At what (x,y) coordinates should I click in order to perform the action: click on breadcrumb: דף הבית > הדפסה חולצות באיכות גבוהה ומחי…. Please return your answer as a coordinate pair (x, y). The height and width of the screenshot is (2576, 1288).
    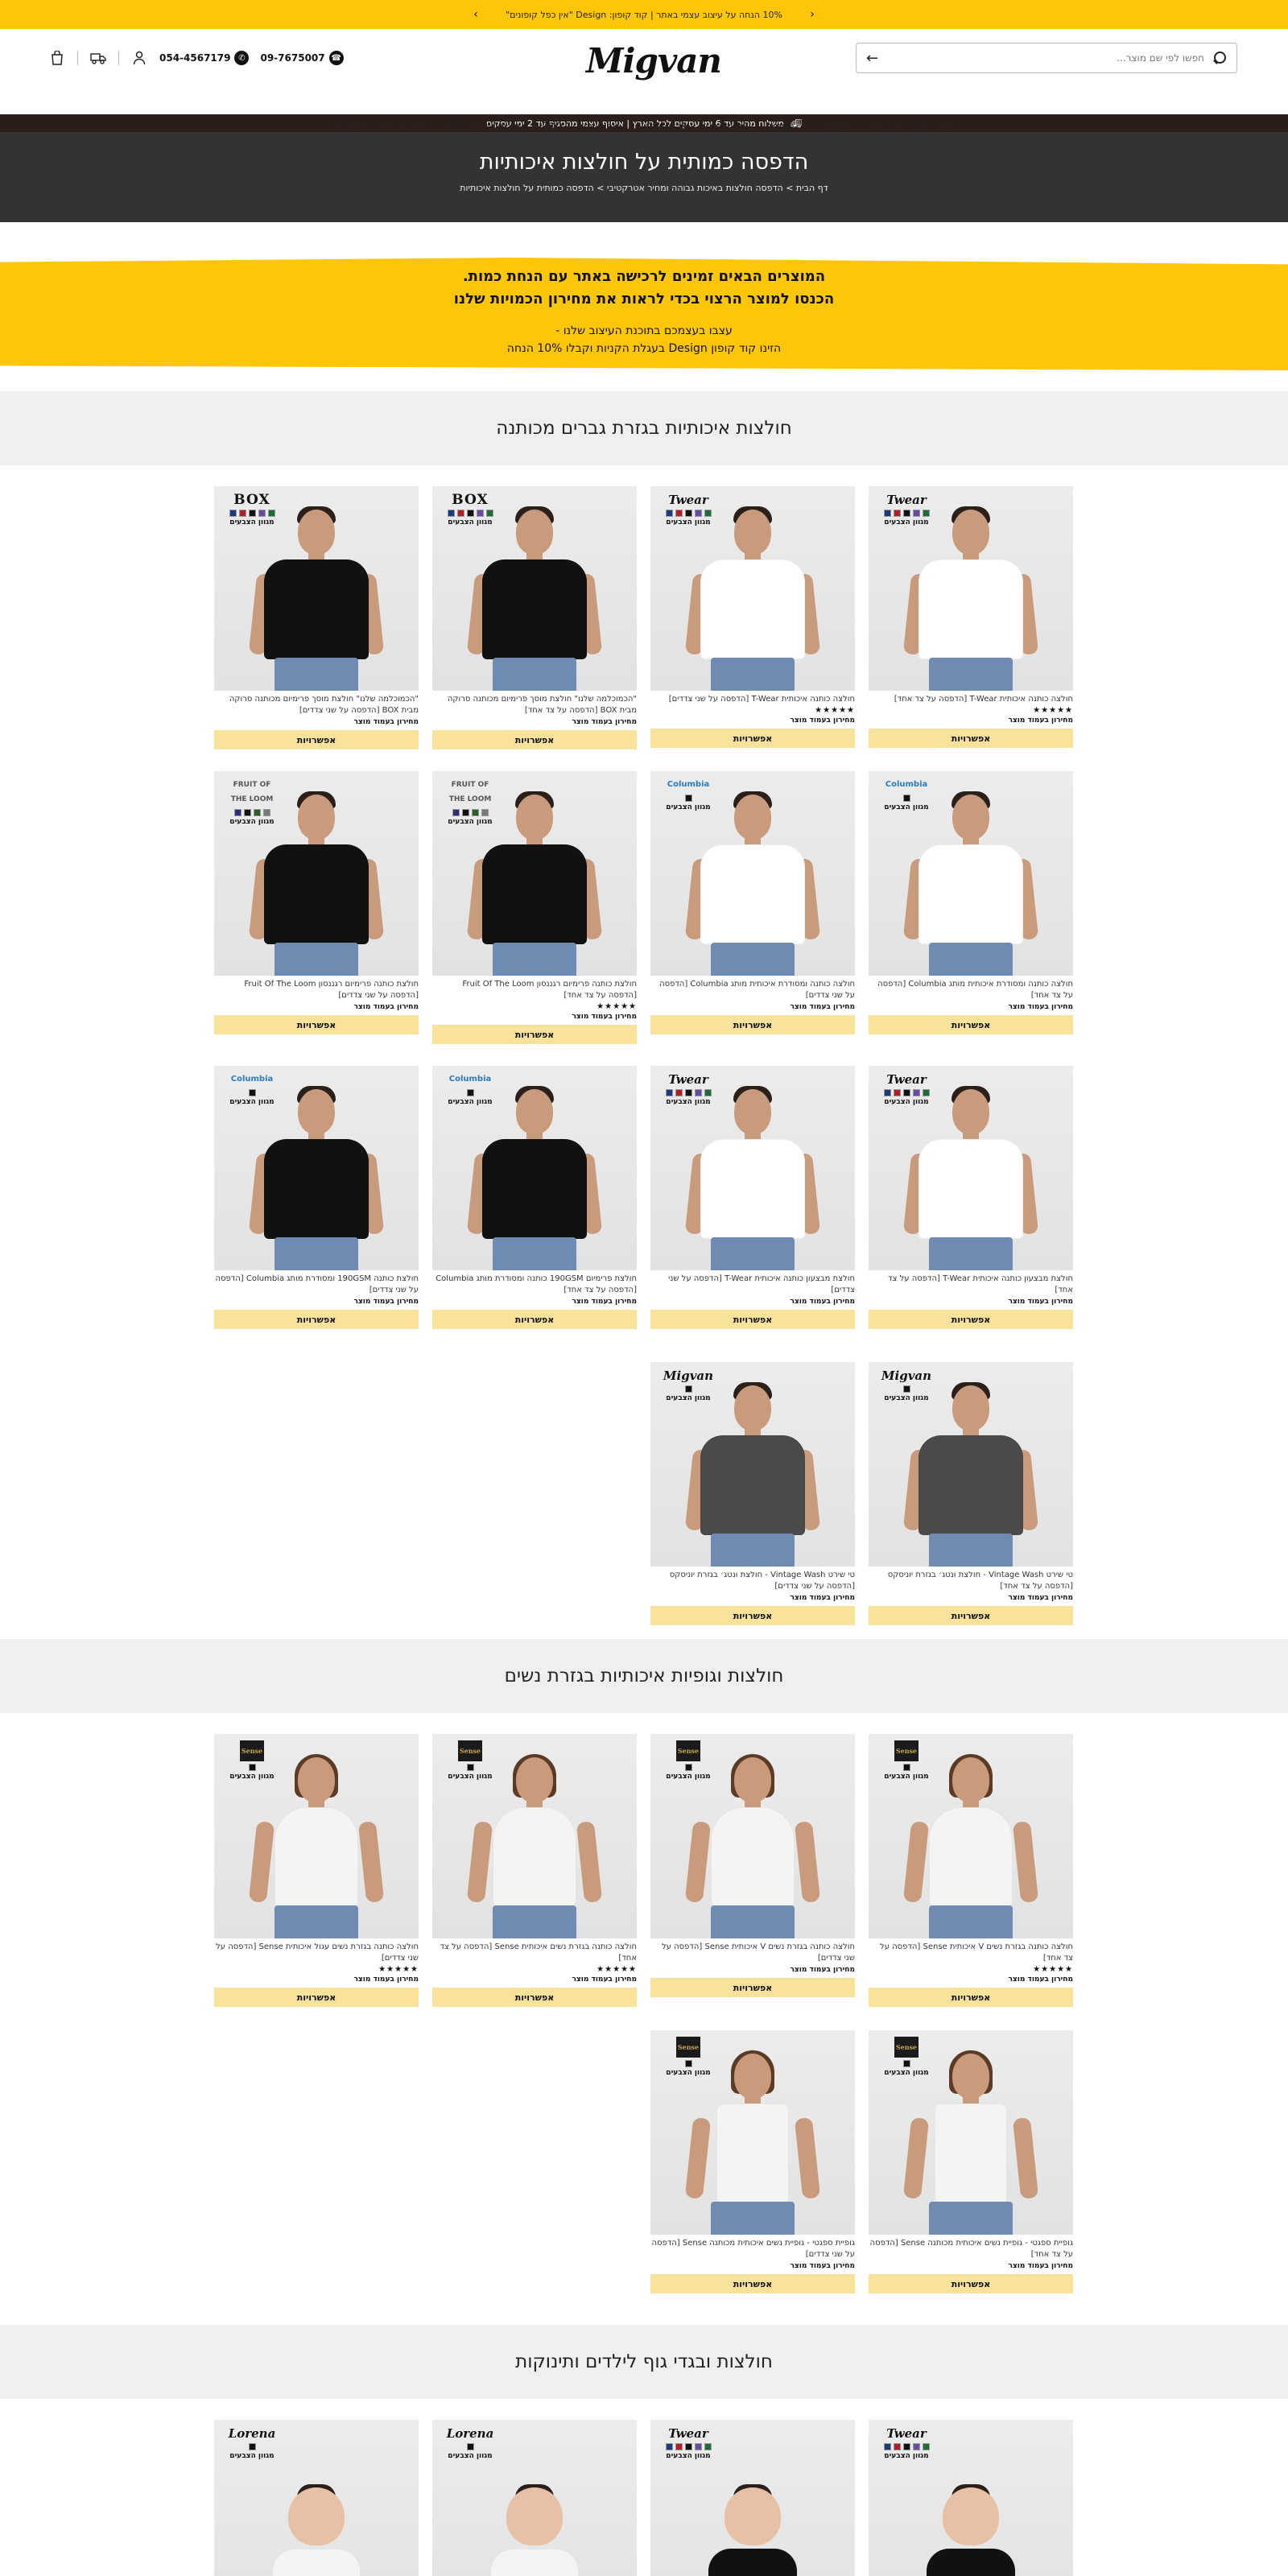
    Looking at the image, I should click on (644, 188).